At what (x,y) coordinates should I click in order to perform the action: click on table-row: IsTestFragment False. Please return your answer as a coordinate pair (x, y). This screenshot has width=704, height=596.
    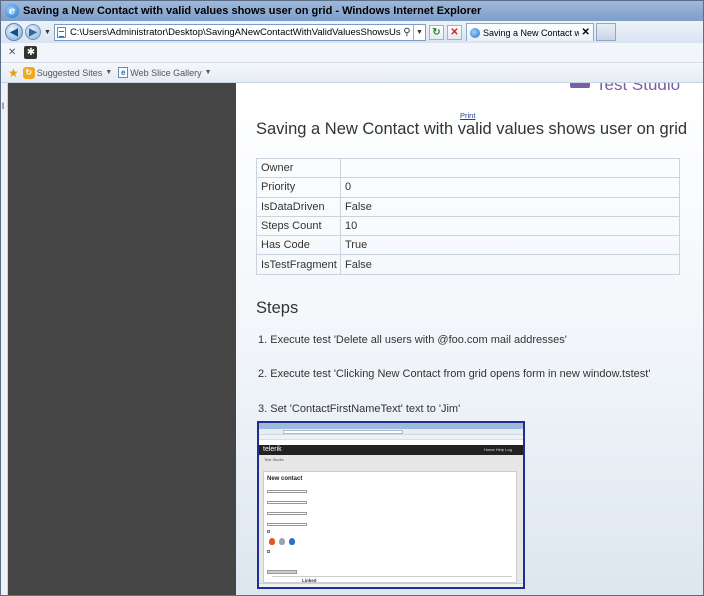
    Looking at the image, I should click on (468, 264).